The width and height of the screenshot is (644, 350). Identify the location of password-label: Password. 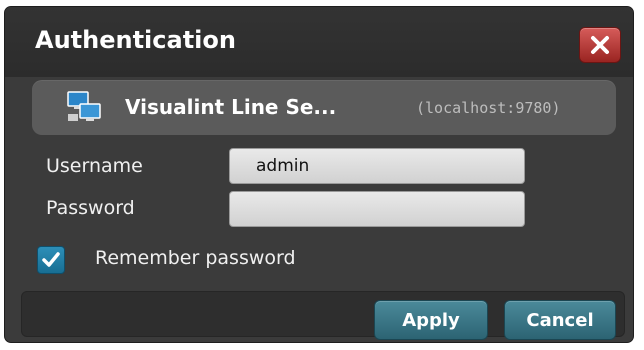
(90, 208).